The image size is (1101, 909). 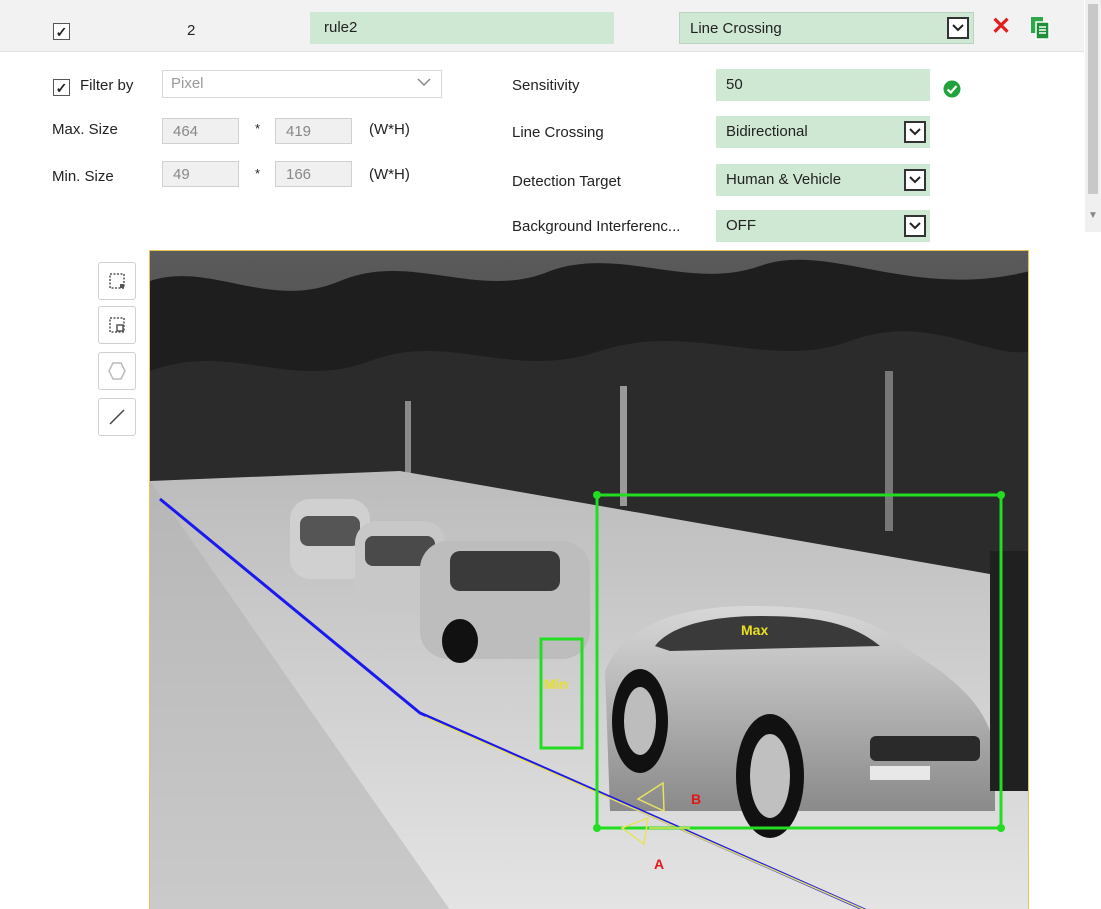 I want to click on detection-target-label: Detection Target, so click(x=566, y=181).